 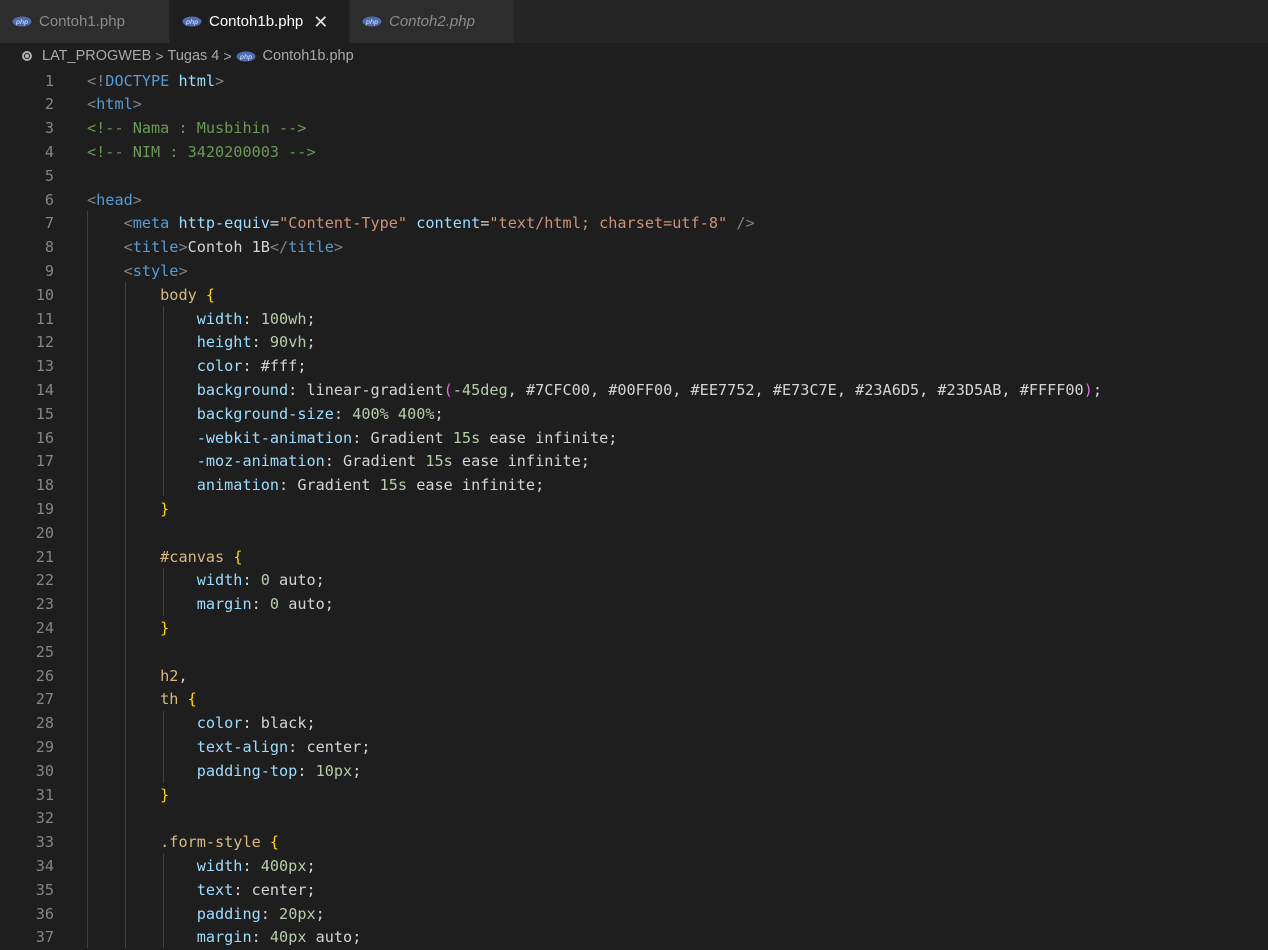 What do you see at coordinates (49, 80) in the screenshot?
I see `line-number: 1` at bounding box center [49, 80].